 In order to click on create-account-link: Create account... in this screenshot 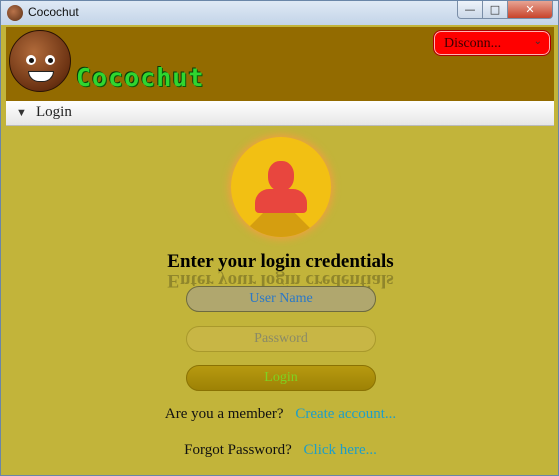, I will do `click(345, 414)`.